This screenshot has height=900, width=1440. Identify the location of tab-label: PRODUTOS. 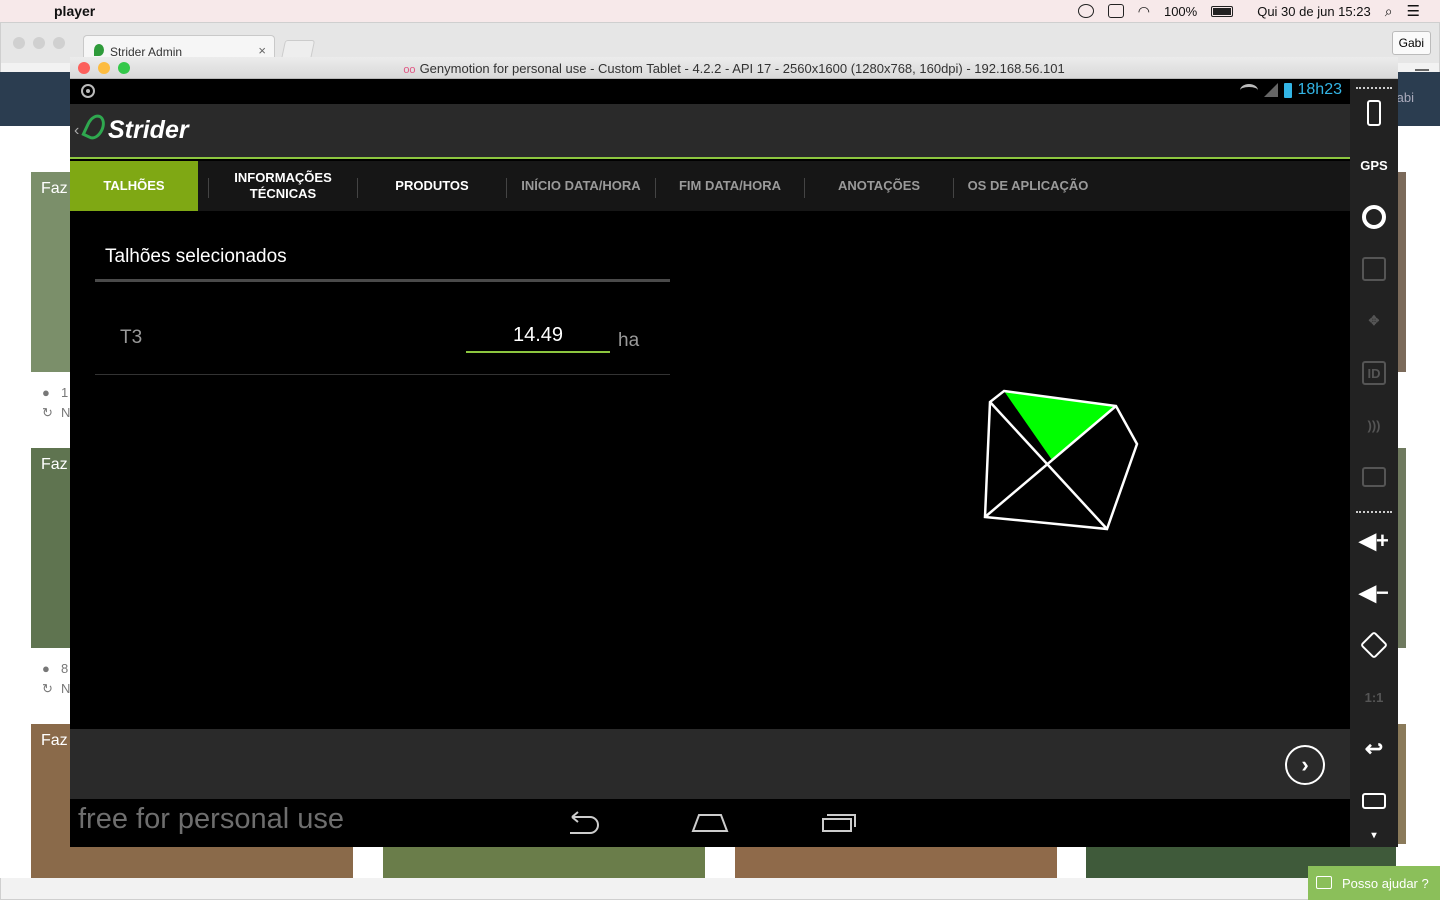
(432, 185).